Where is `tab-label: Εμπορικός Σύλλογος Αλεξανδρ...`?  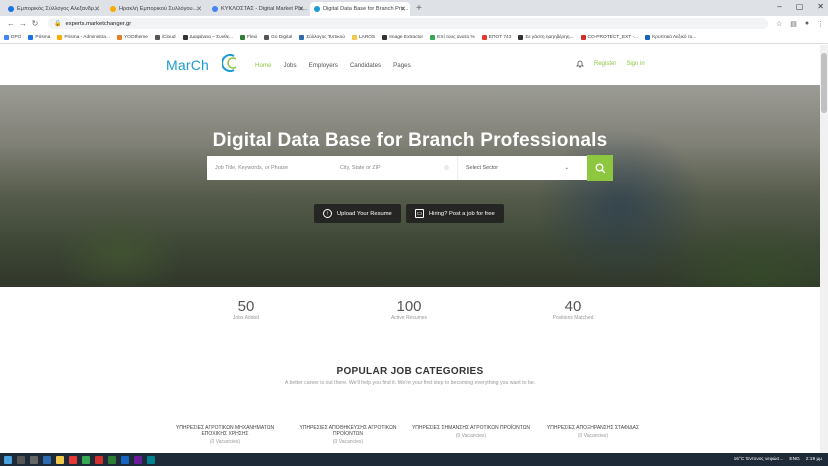 tab-label: Εμπορικός Σύλλογος Αλεξανδρ... is located at coordinates (58, 9).